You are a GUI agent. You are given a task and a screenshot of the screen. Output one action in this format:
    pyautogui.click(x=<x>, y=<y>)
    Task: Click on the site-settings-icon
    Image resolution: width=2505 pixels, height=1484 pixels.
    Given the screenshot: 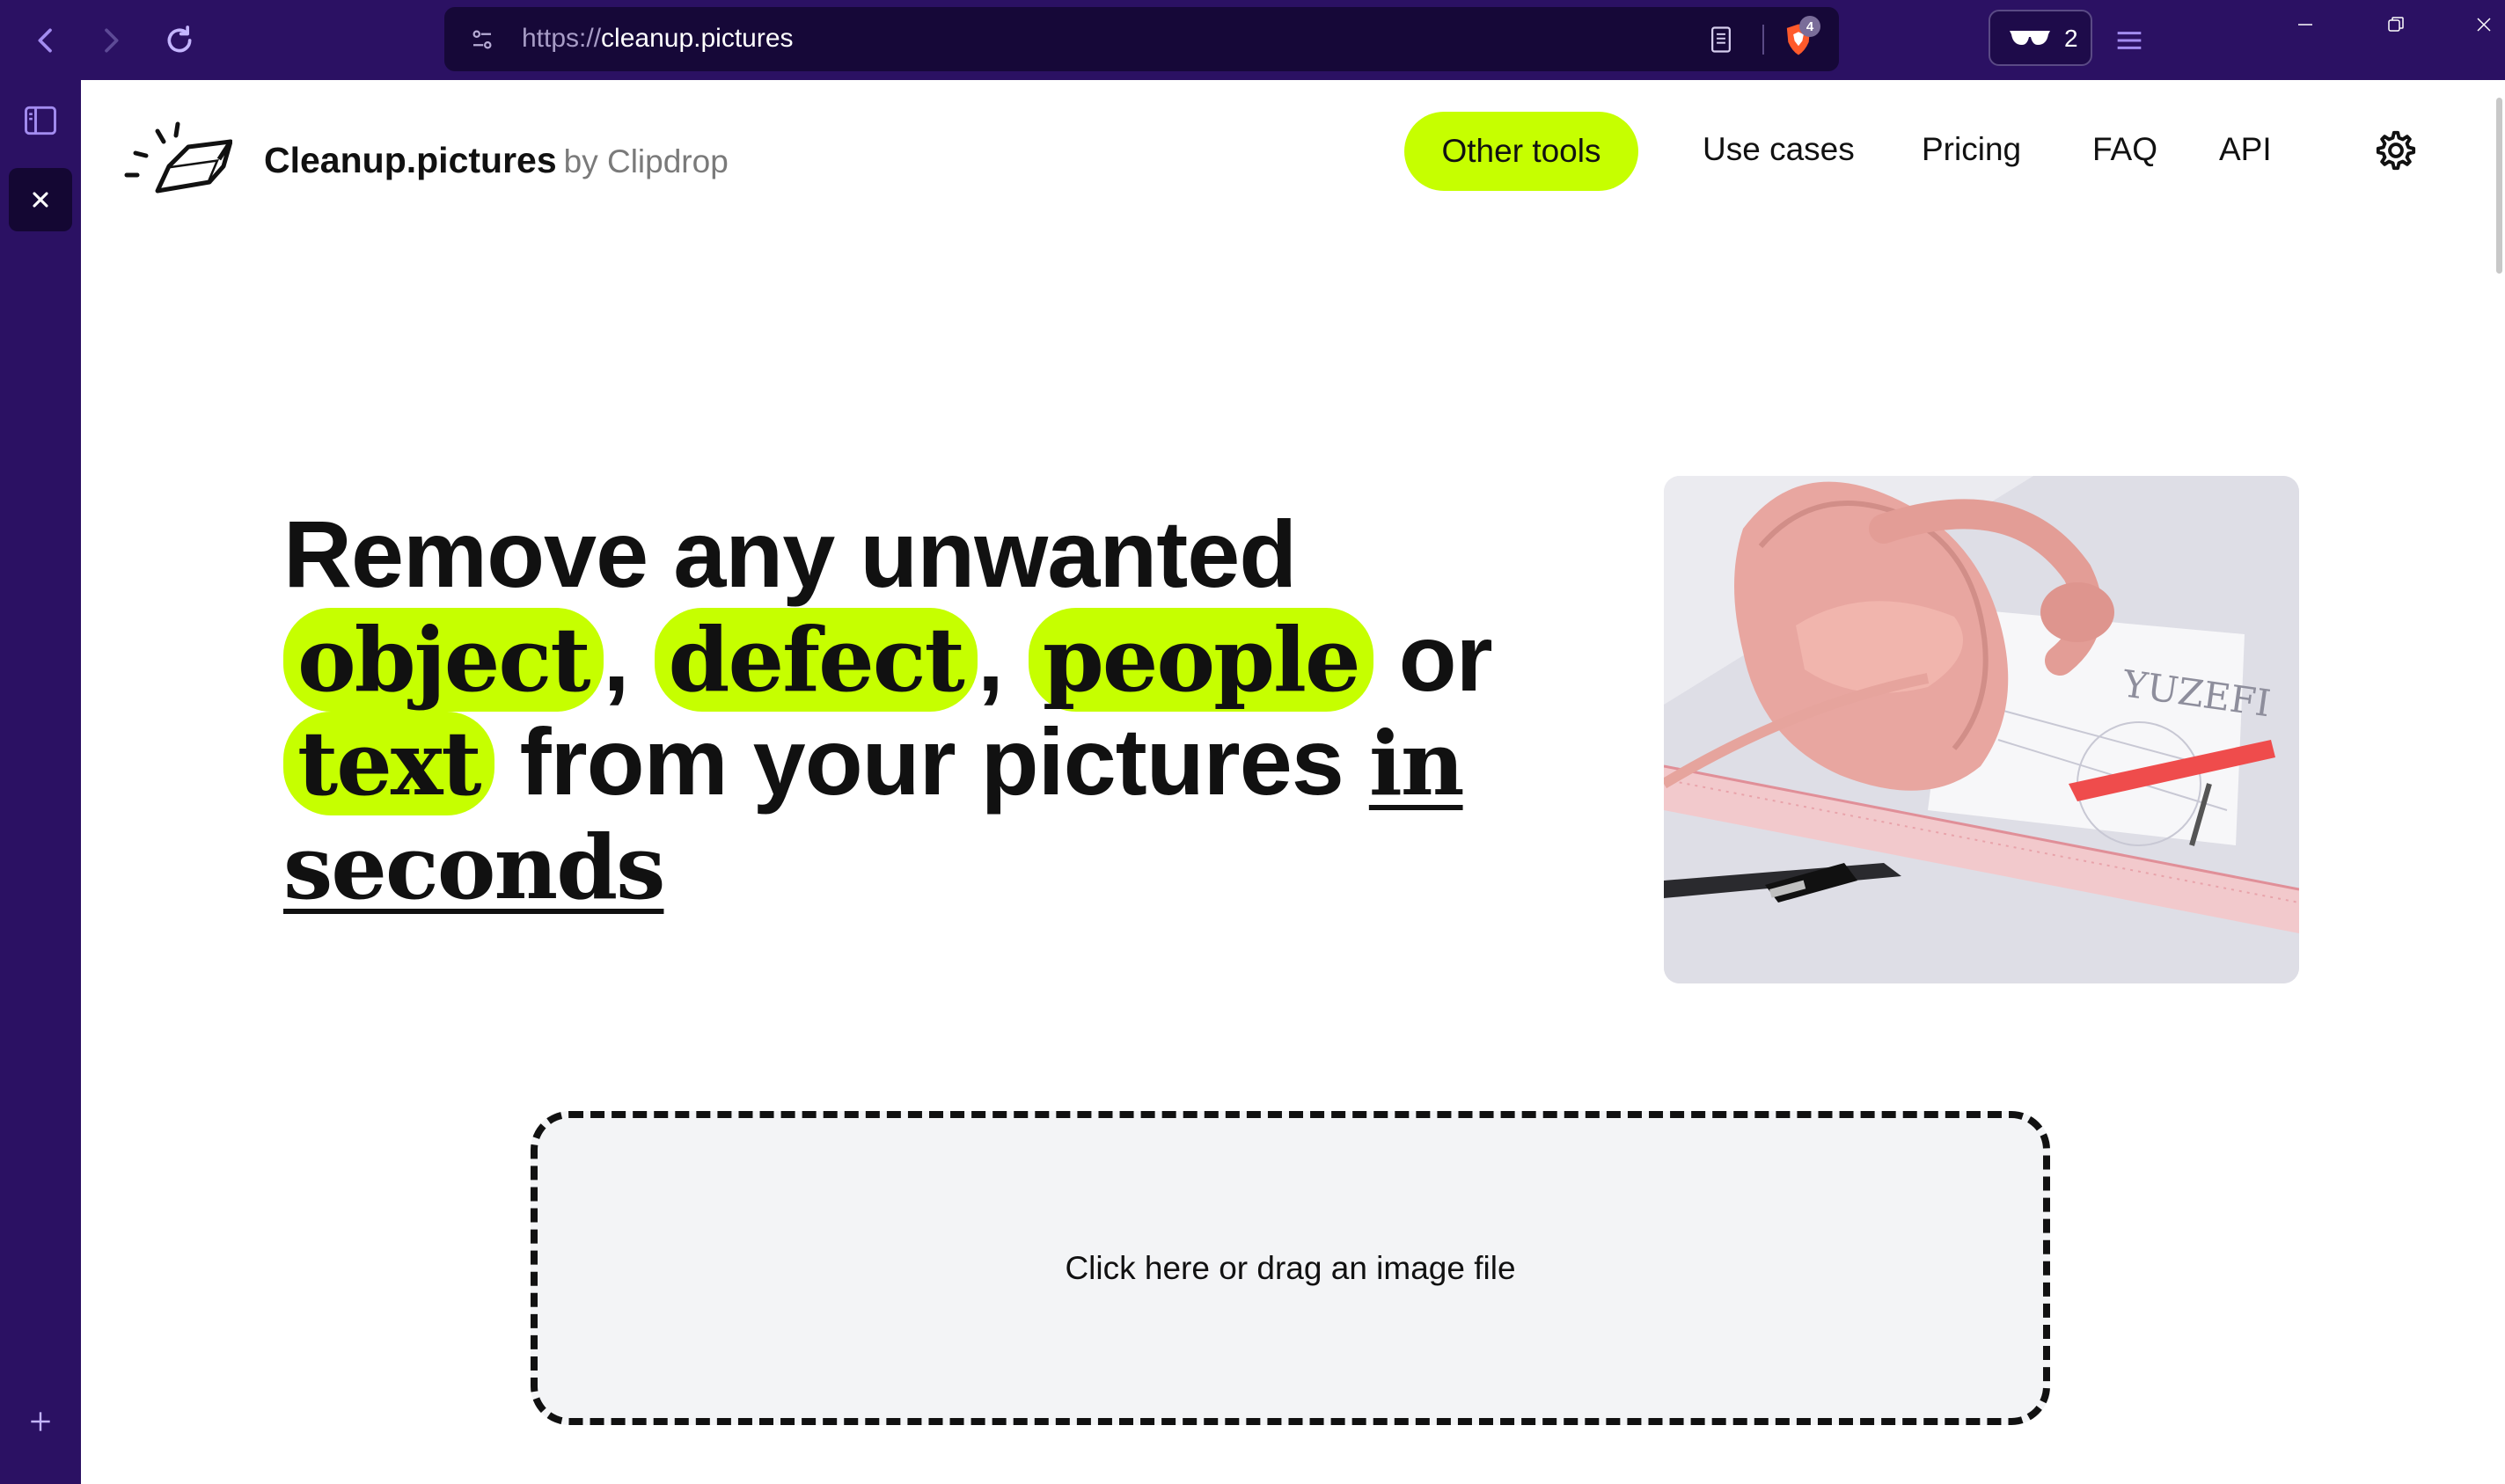 What is the action you would take?
    pyautogui.click(x=482, y=39)
    